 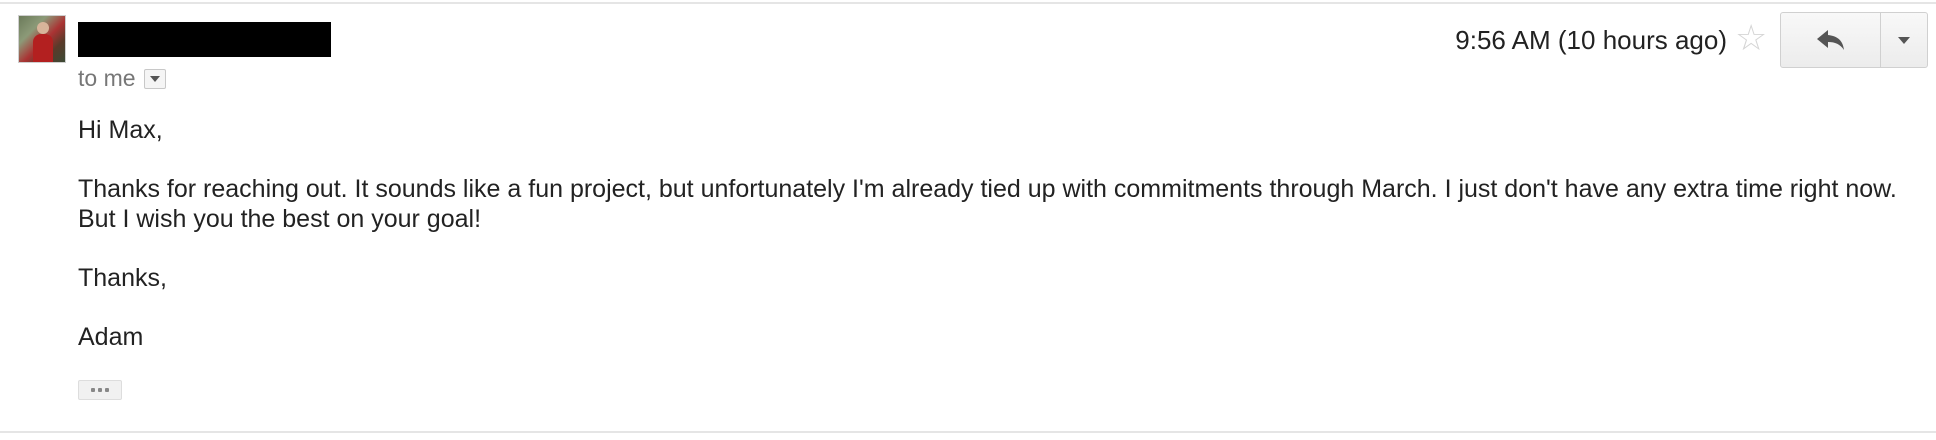 What do you see at coordinates (42, 39) in the screenshot?
I see `sender-avatar` at bounding box center [42, 39].